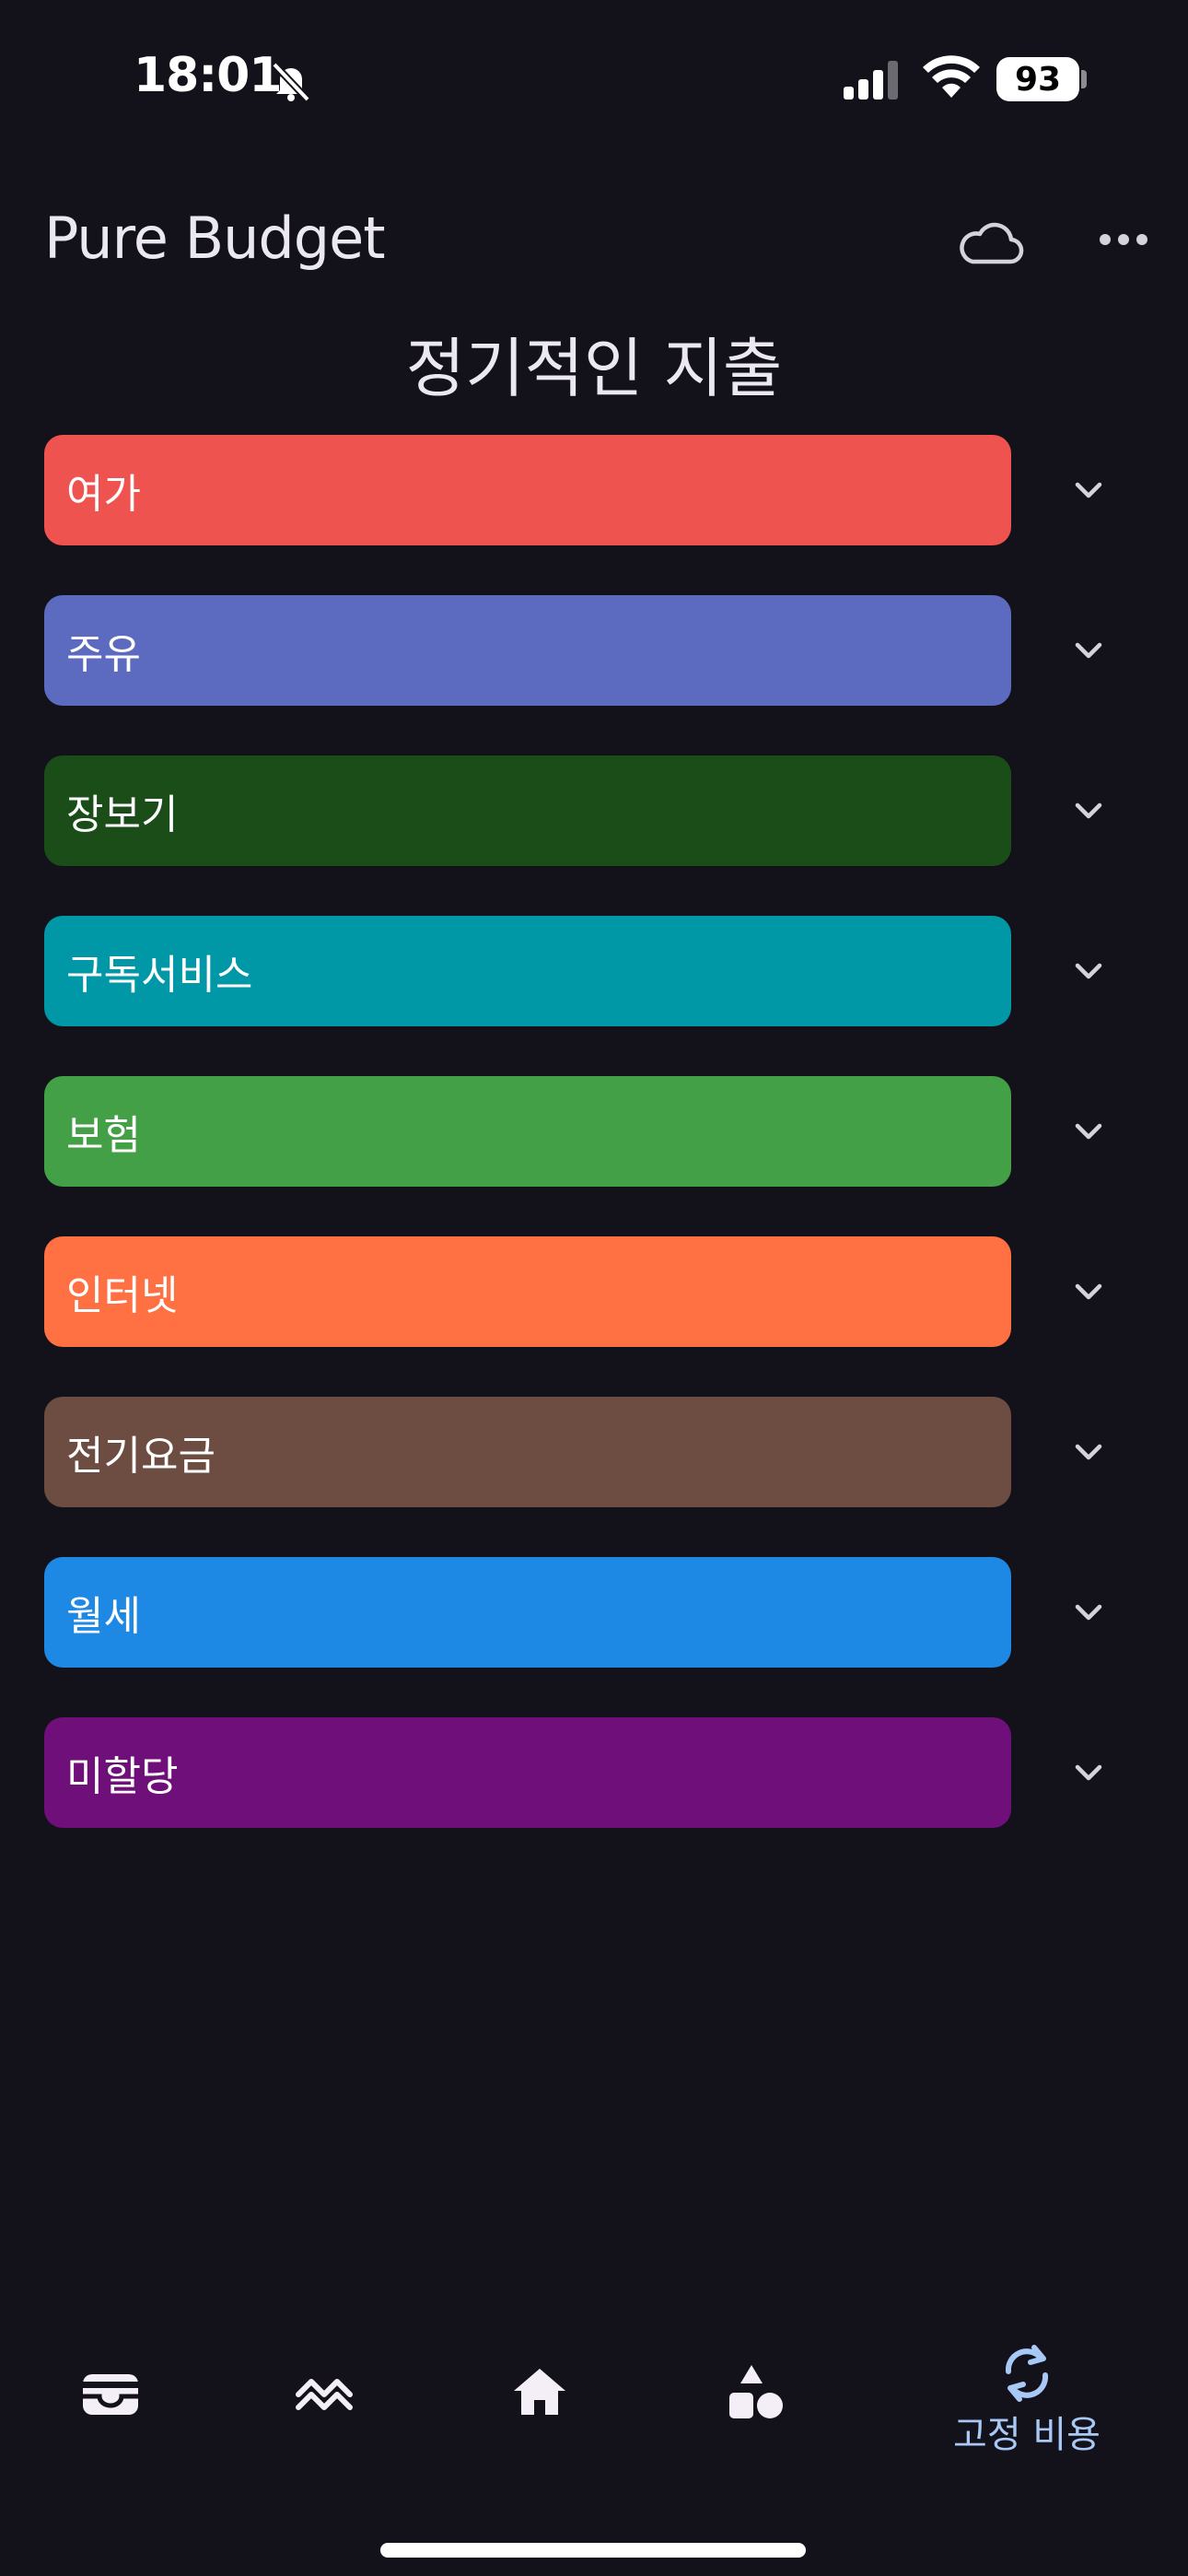 The width and height of the screenshot is (1188, 2576). I want to click on wifi-icon, so click(951, 76).